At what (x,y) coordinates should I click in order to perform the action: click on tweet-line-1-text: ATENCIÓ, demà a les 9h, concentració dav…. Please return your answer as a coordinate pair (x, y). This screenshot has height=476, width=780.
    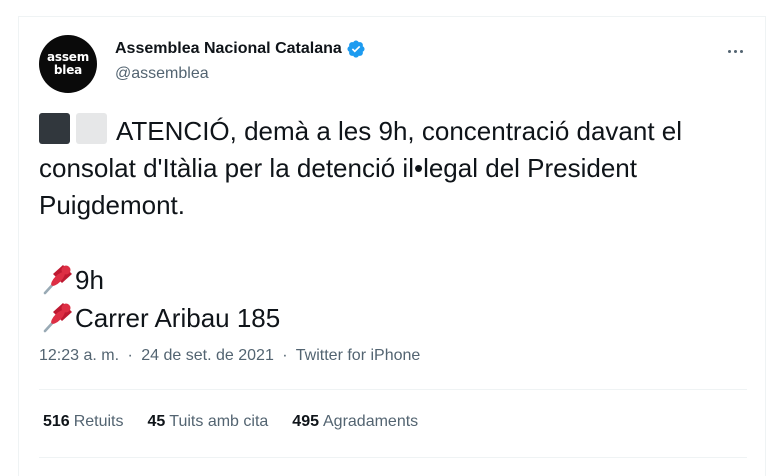
    Looking at the image, I should click on (399, 131).